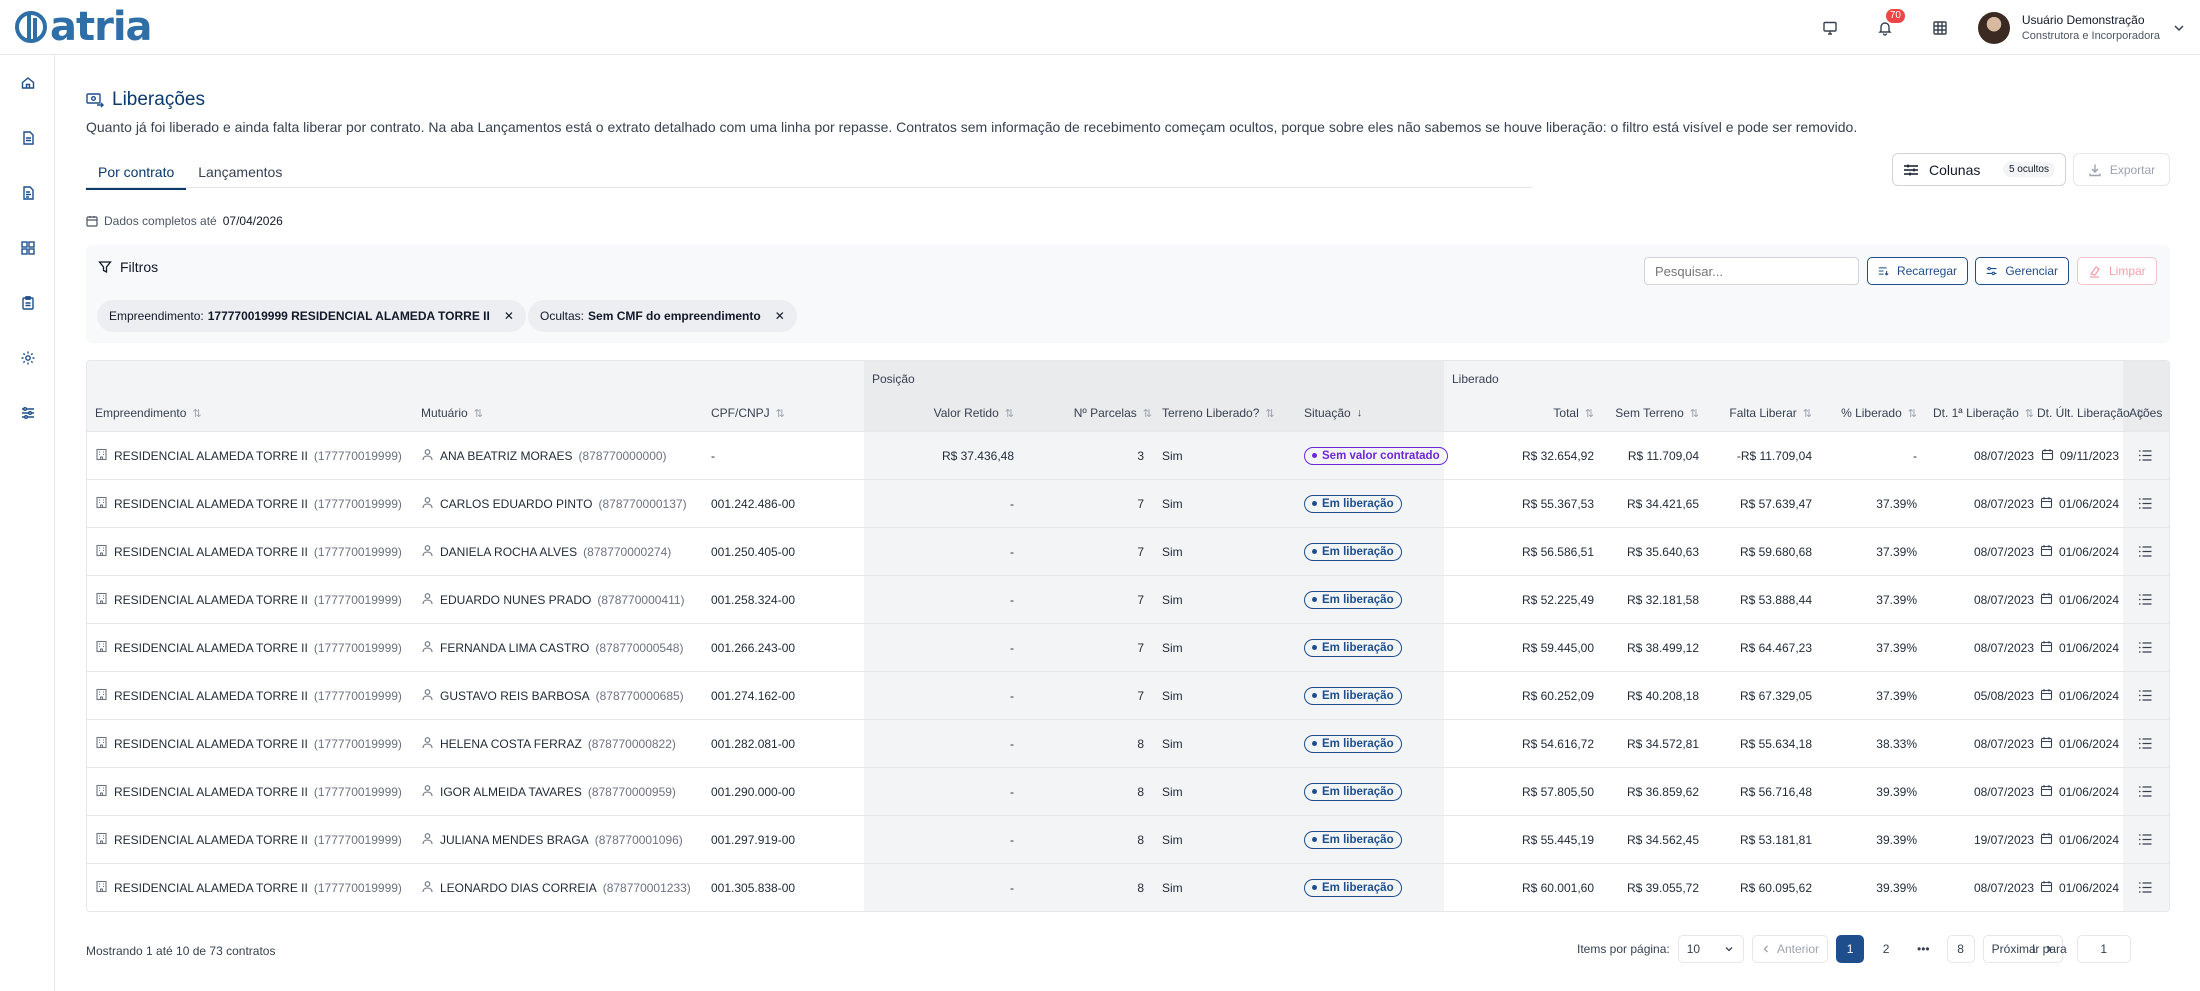 The height and width of the screenshot is (991, 2200). I want to click on search-input, so click(1751, 271).